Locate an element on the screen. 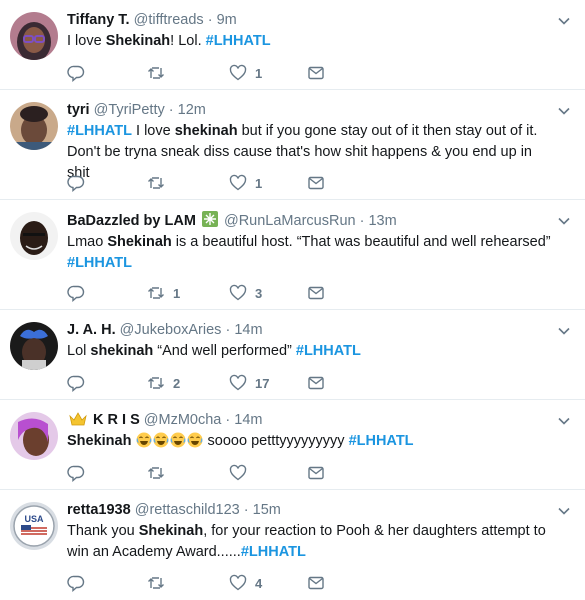  timestamp: 12m is located at coordinates (192, 110).